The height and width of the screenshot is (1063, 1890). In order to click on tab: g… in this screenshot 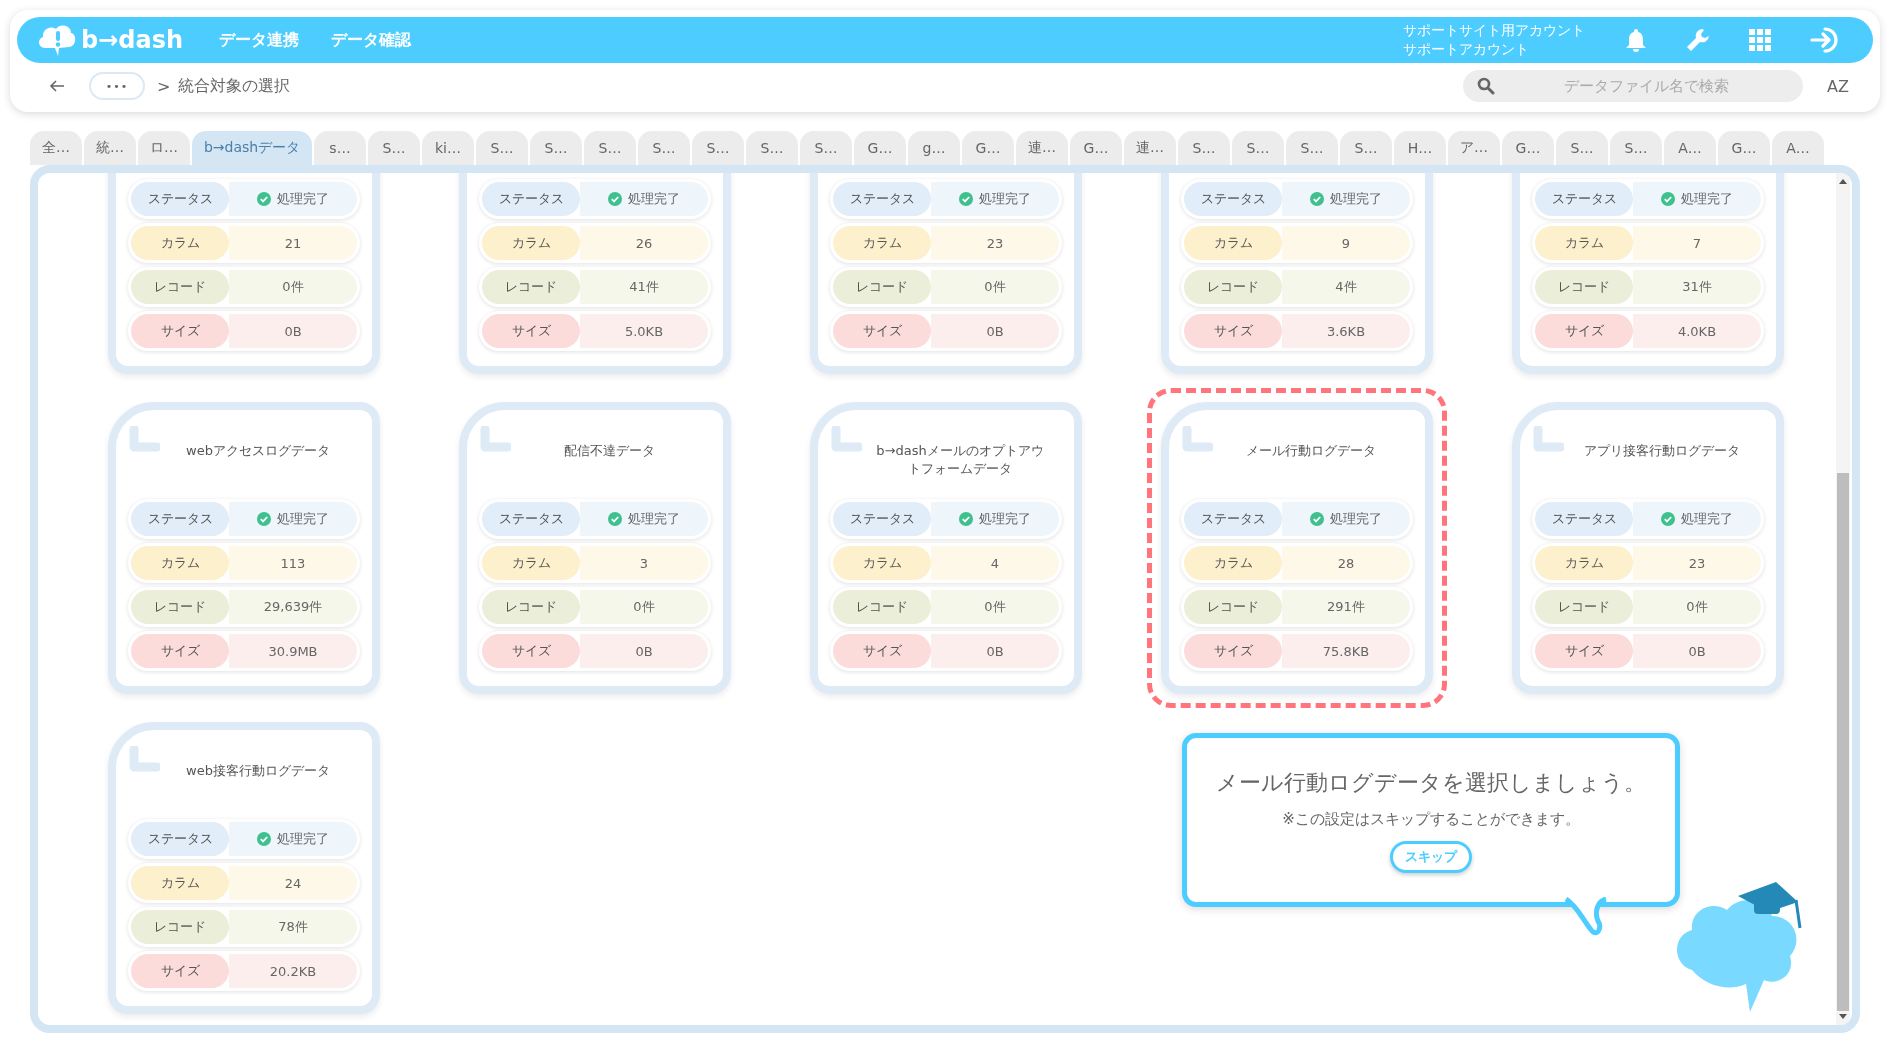, I will do `click(934, 148)`.